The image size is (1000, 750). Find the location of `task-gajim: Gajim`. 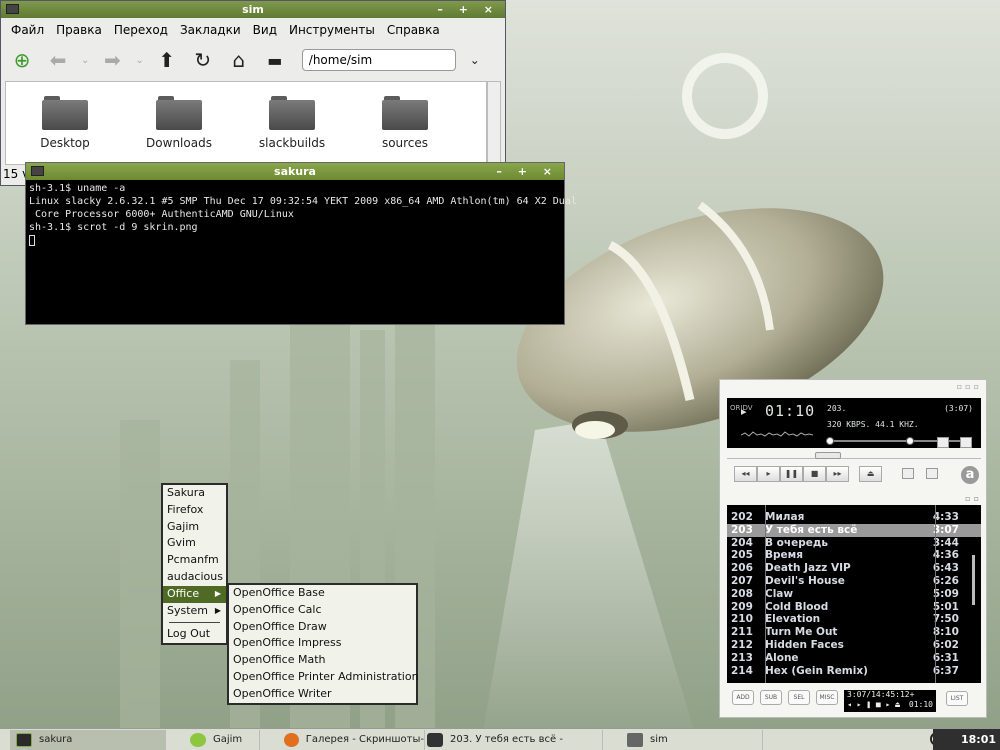

task-gajim: Gajim is located at coordinates (213, 739).